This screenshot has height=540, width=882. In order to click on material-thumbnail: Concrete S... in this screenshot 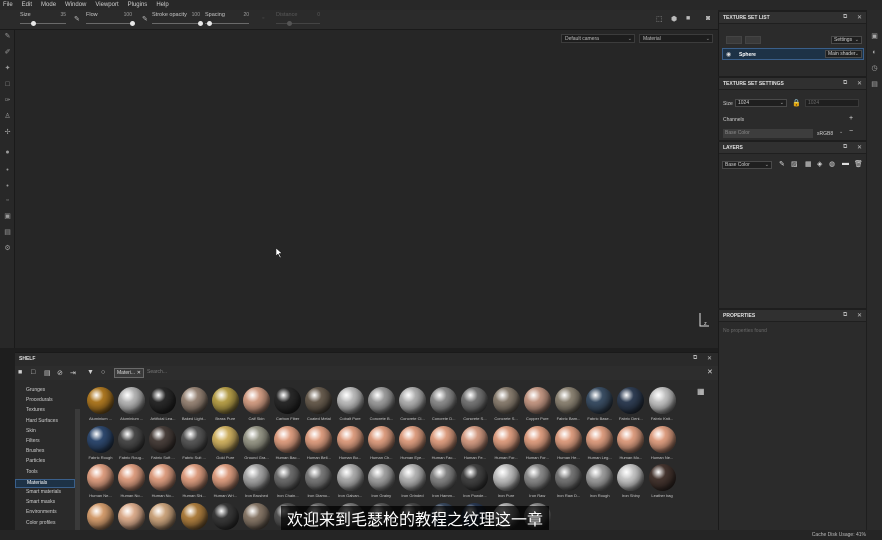, I will do `click(474, 407)`.